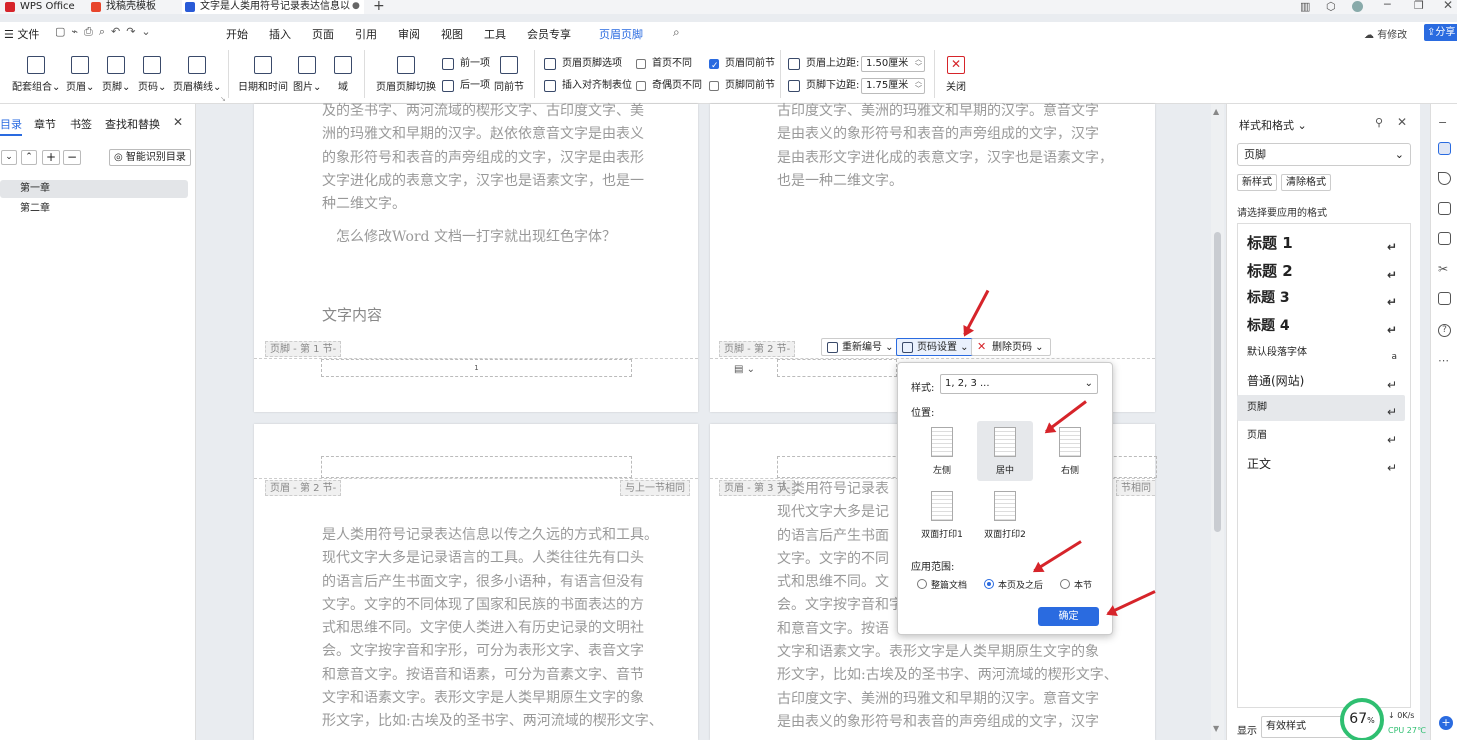 The width and height of the screenshot is (1457, 740). I want to click on confirm-button: 确定, so click(1068, 616).